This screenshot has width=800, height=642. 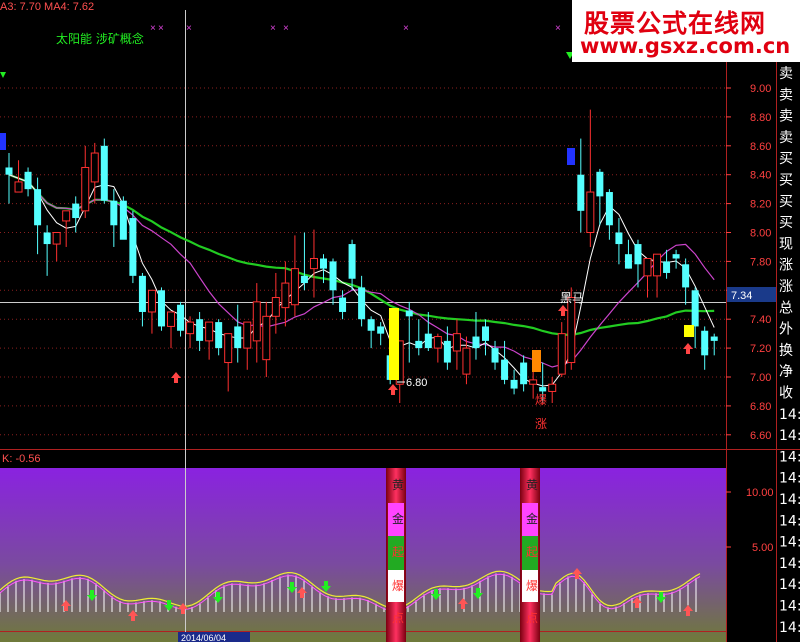 I want to click on date-label: 2014/06/04, so click(x=203, y=637).